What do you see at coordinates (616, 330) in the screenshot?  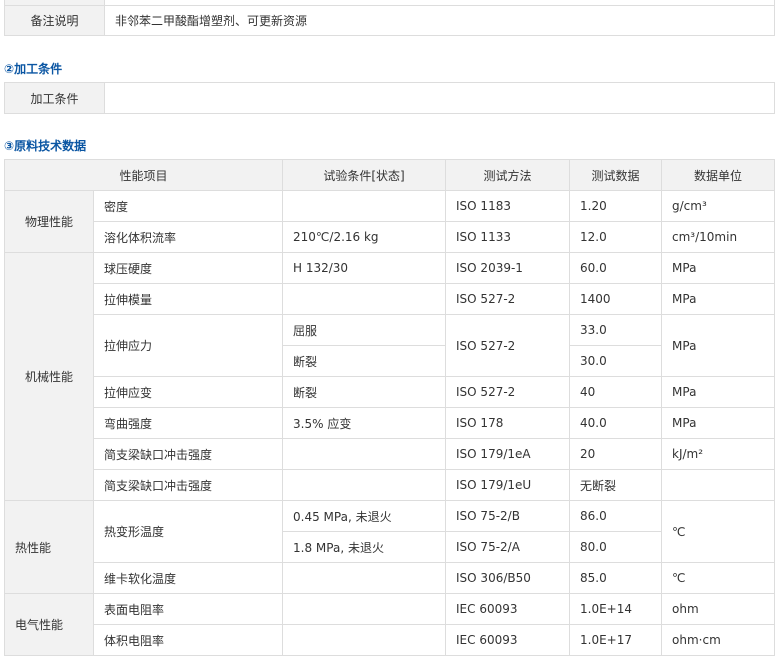 I see `value-cell: 33.0` at bounding box center [616, 330].